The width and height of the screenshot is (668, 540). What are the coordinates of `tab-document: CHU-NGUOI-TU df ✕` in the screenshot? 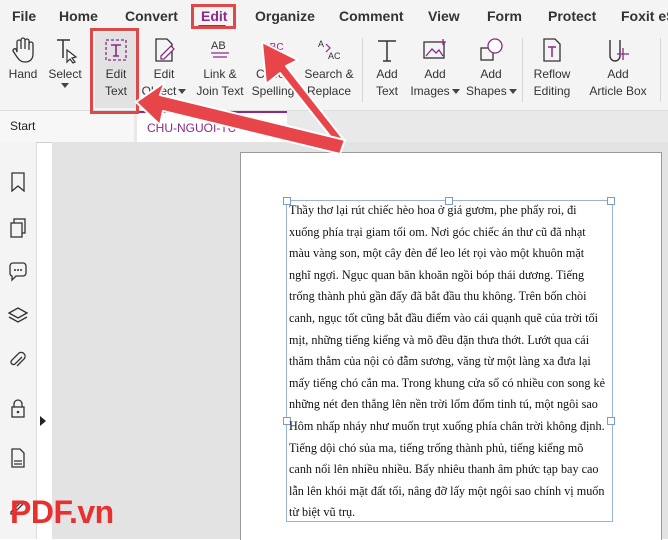 It's located at (212, 126).